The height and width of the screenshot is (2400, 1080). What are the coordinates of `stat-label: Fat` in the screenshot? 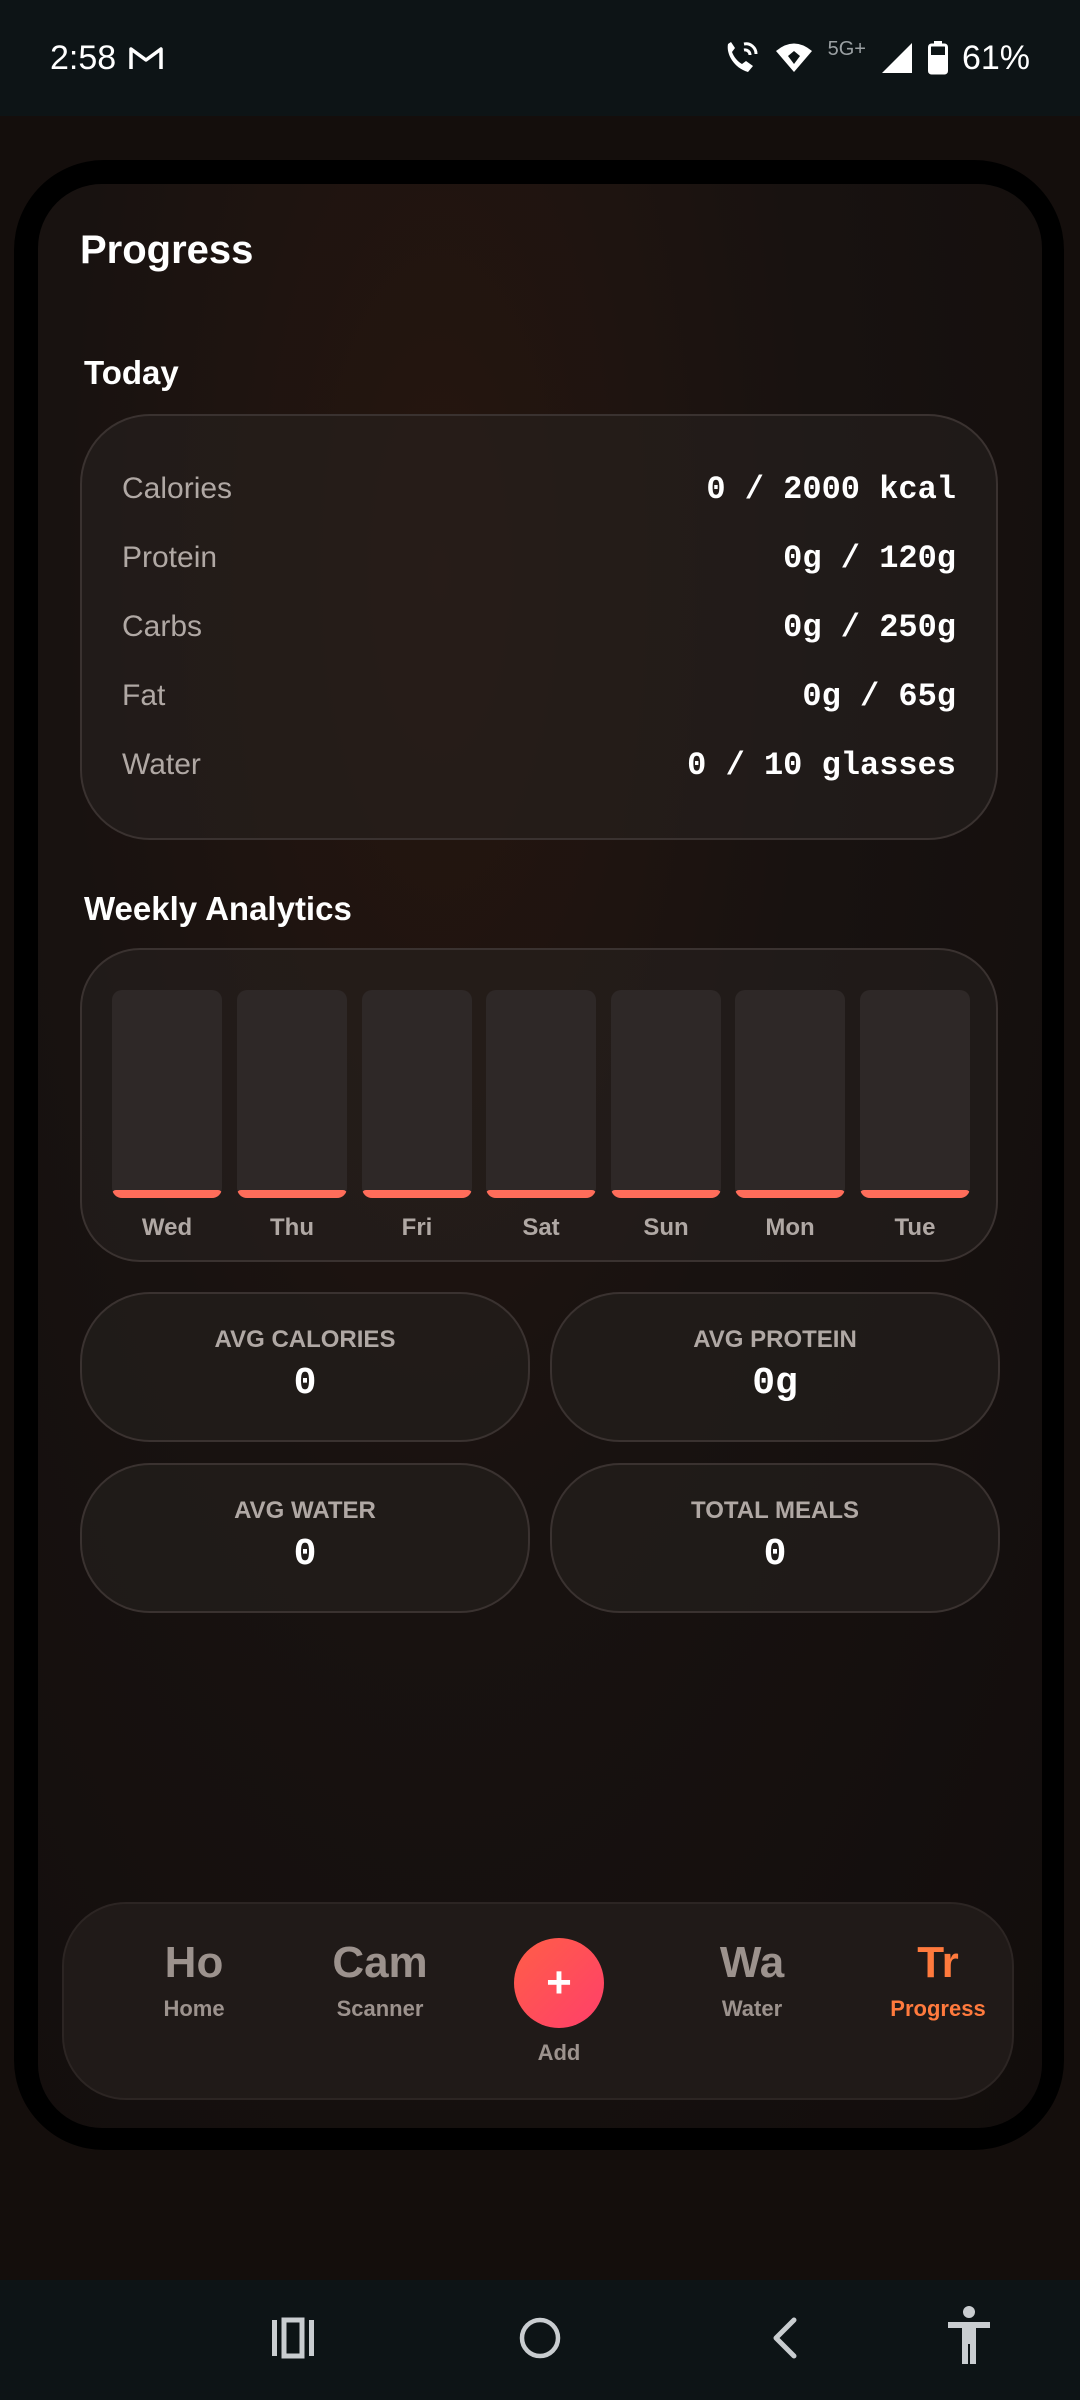 It's located at (144, 695).